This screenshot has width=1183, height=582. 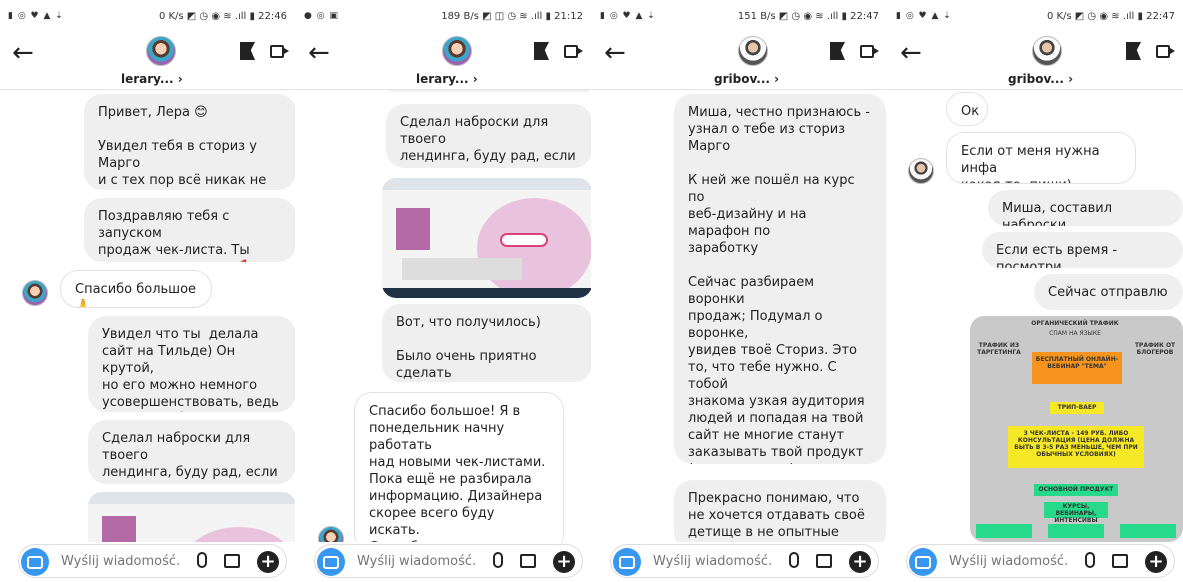 I want to click on message-bubble-sent: Сейчас отправлю, so click(x=1108, y=292).